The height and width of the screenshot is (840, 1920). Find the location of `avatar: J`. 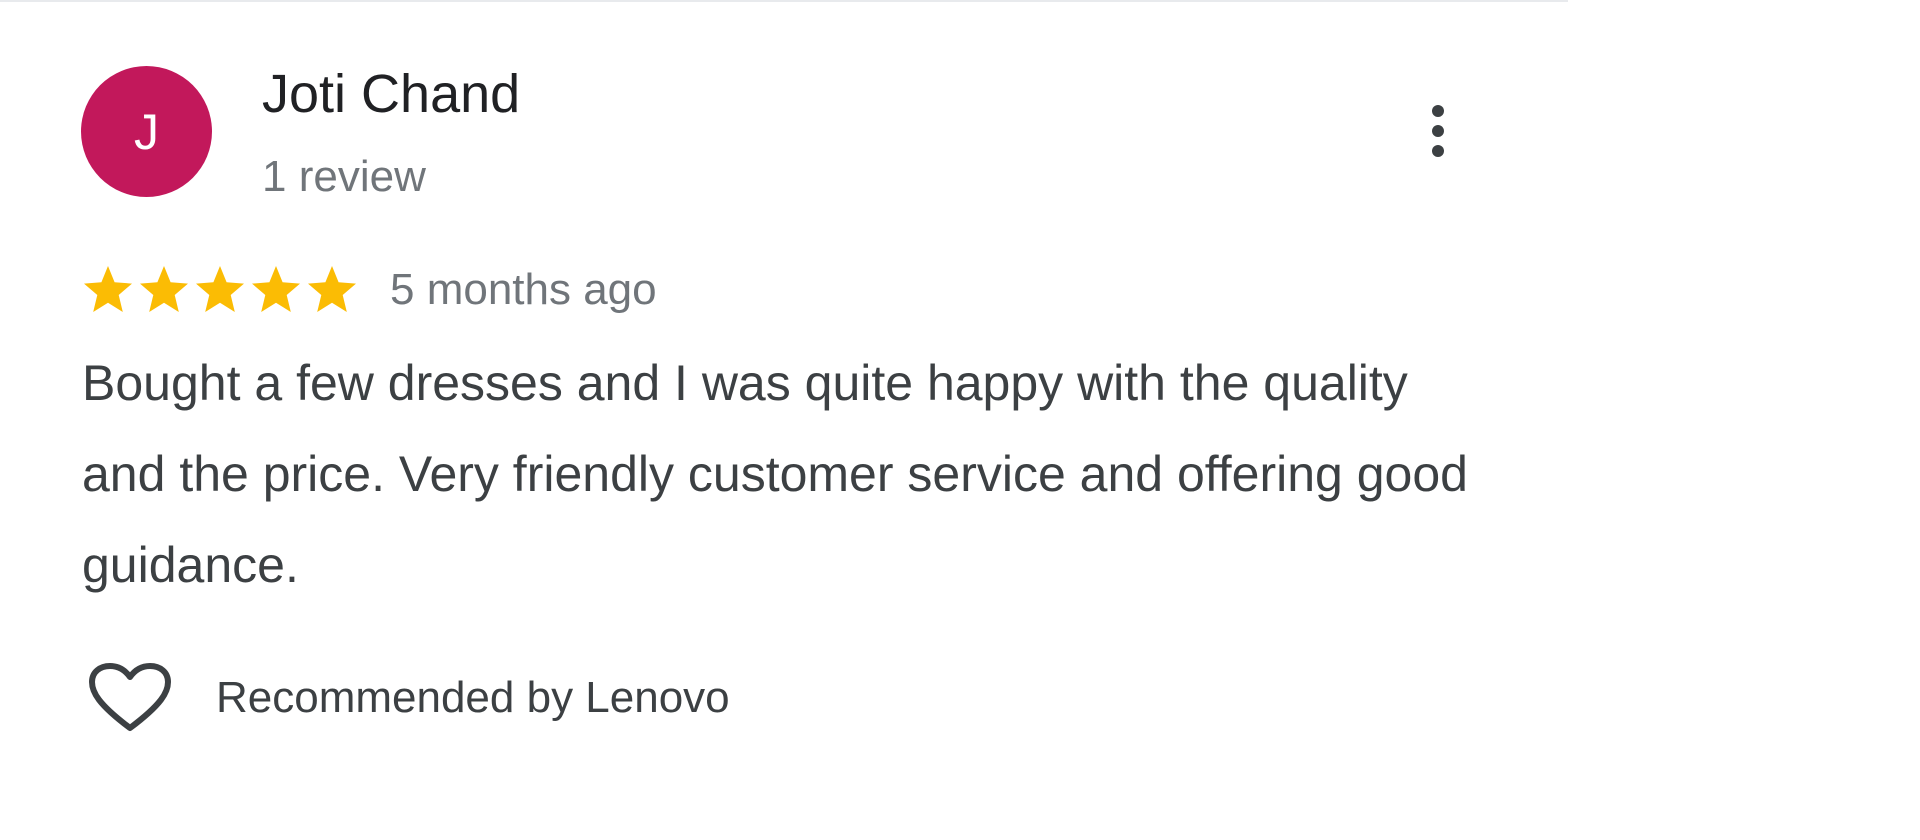

avatar: J is located at coordinates (146, 131).